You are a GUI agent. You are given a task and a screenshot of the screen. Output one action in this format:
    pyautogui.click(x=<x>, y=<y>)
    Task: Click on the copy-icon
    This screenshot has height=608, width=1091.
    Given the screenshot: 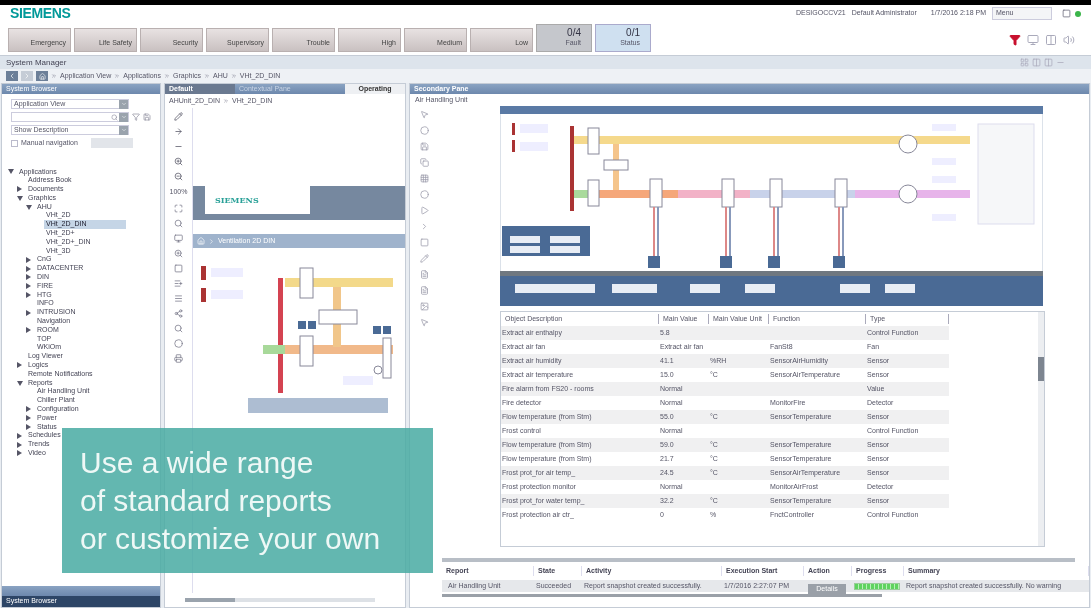 What is the action you would take?
    pyautogui.click(x=424, y=162)
    